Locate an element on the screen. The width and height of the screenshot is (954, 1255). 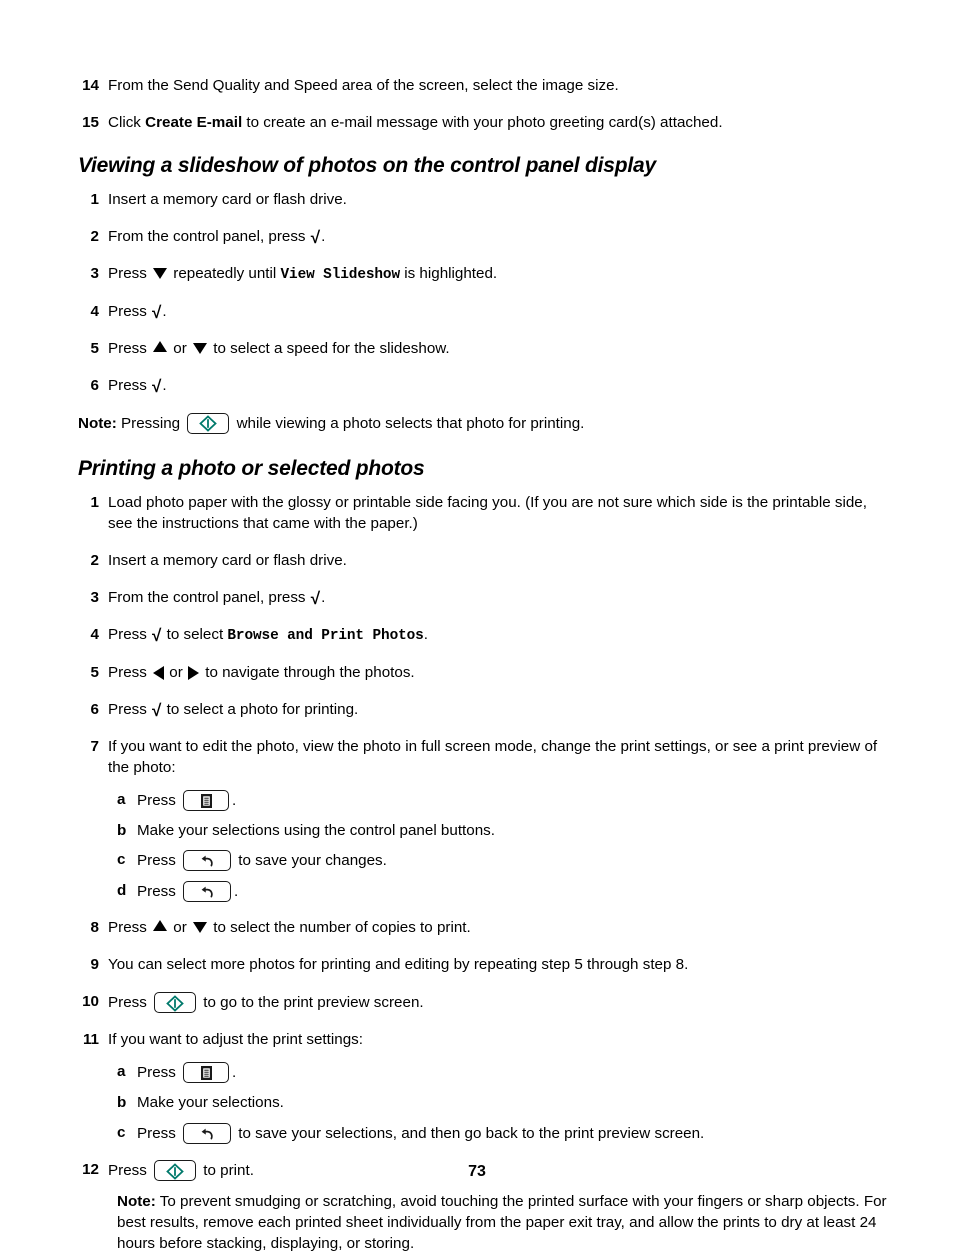
step-text-suffix: to go to the print preview screen. is located at coordinates (311, 1003).